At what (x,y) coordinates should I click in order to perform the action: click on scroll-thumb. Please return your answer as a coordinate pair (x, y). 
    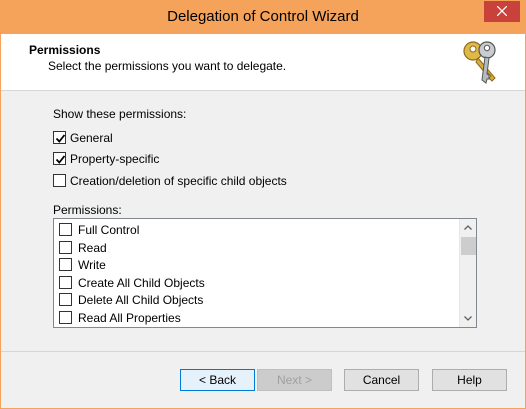
    Looking at the image, I should click on (468, 246).